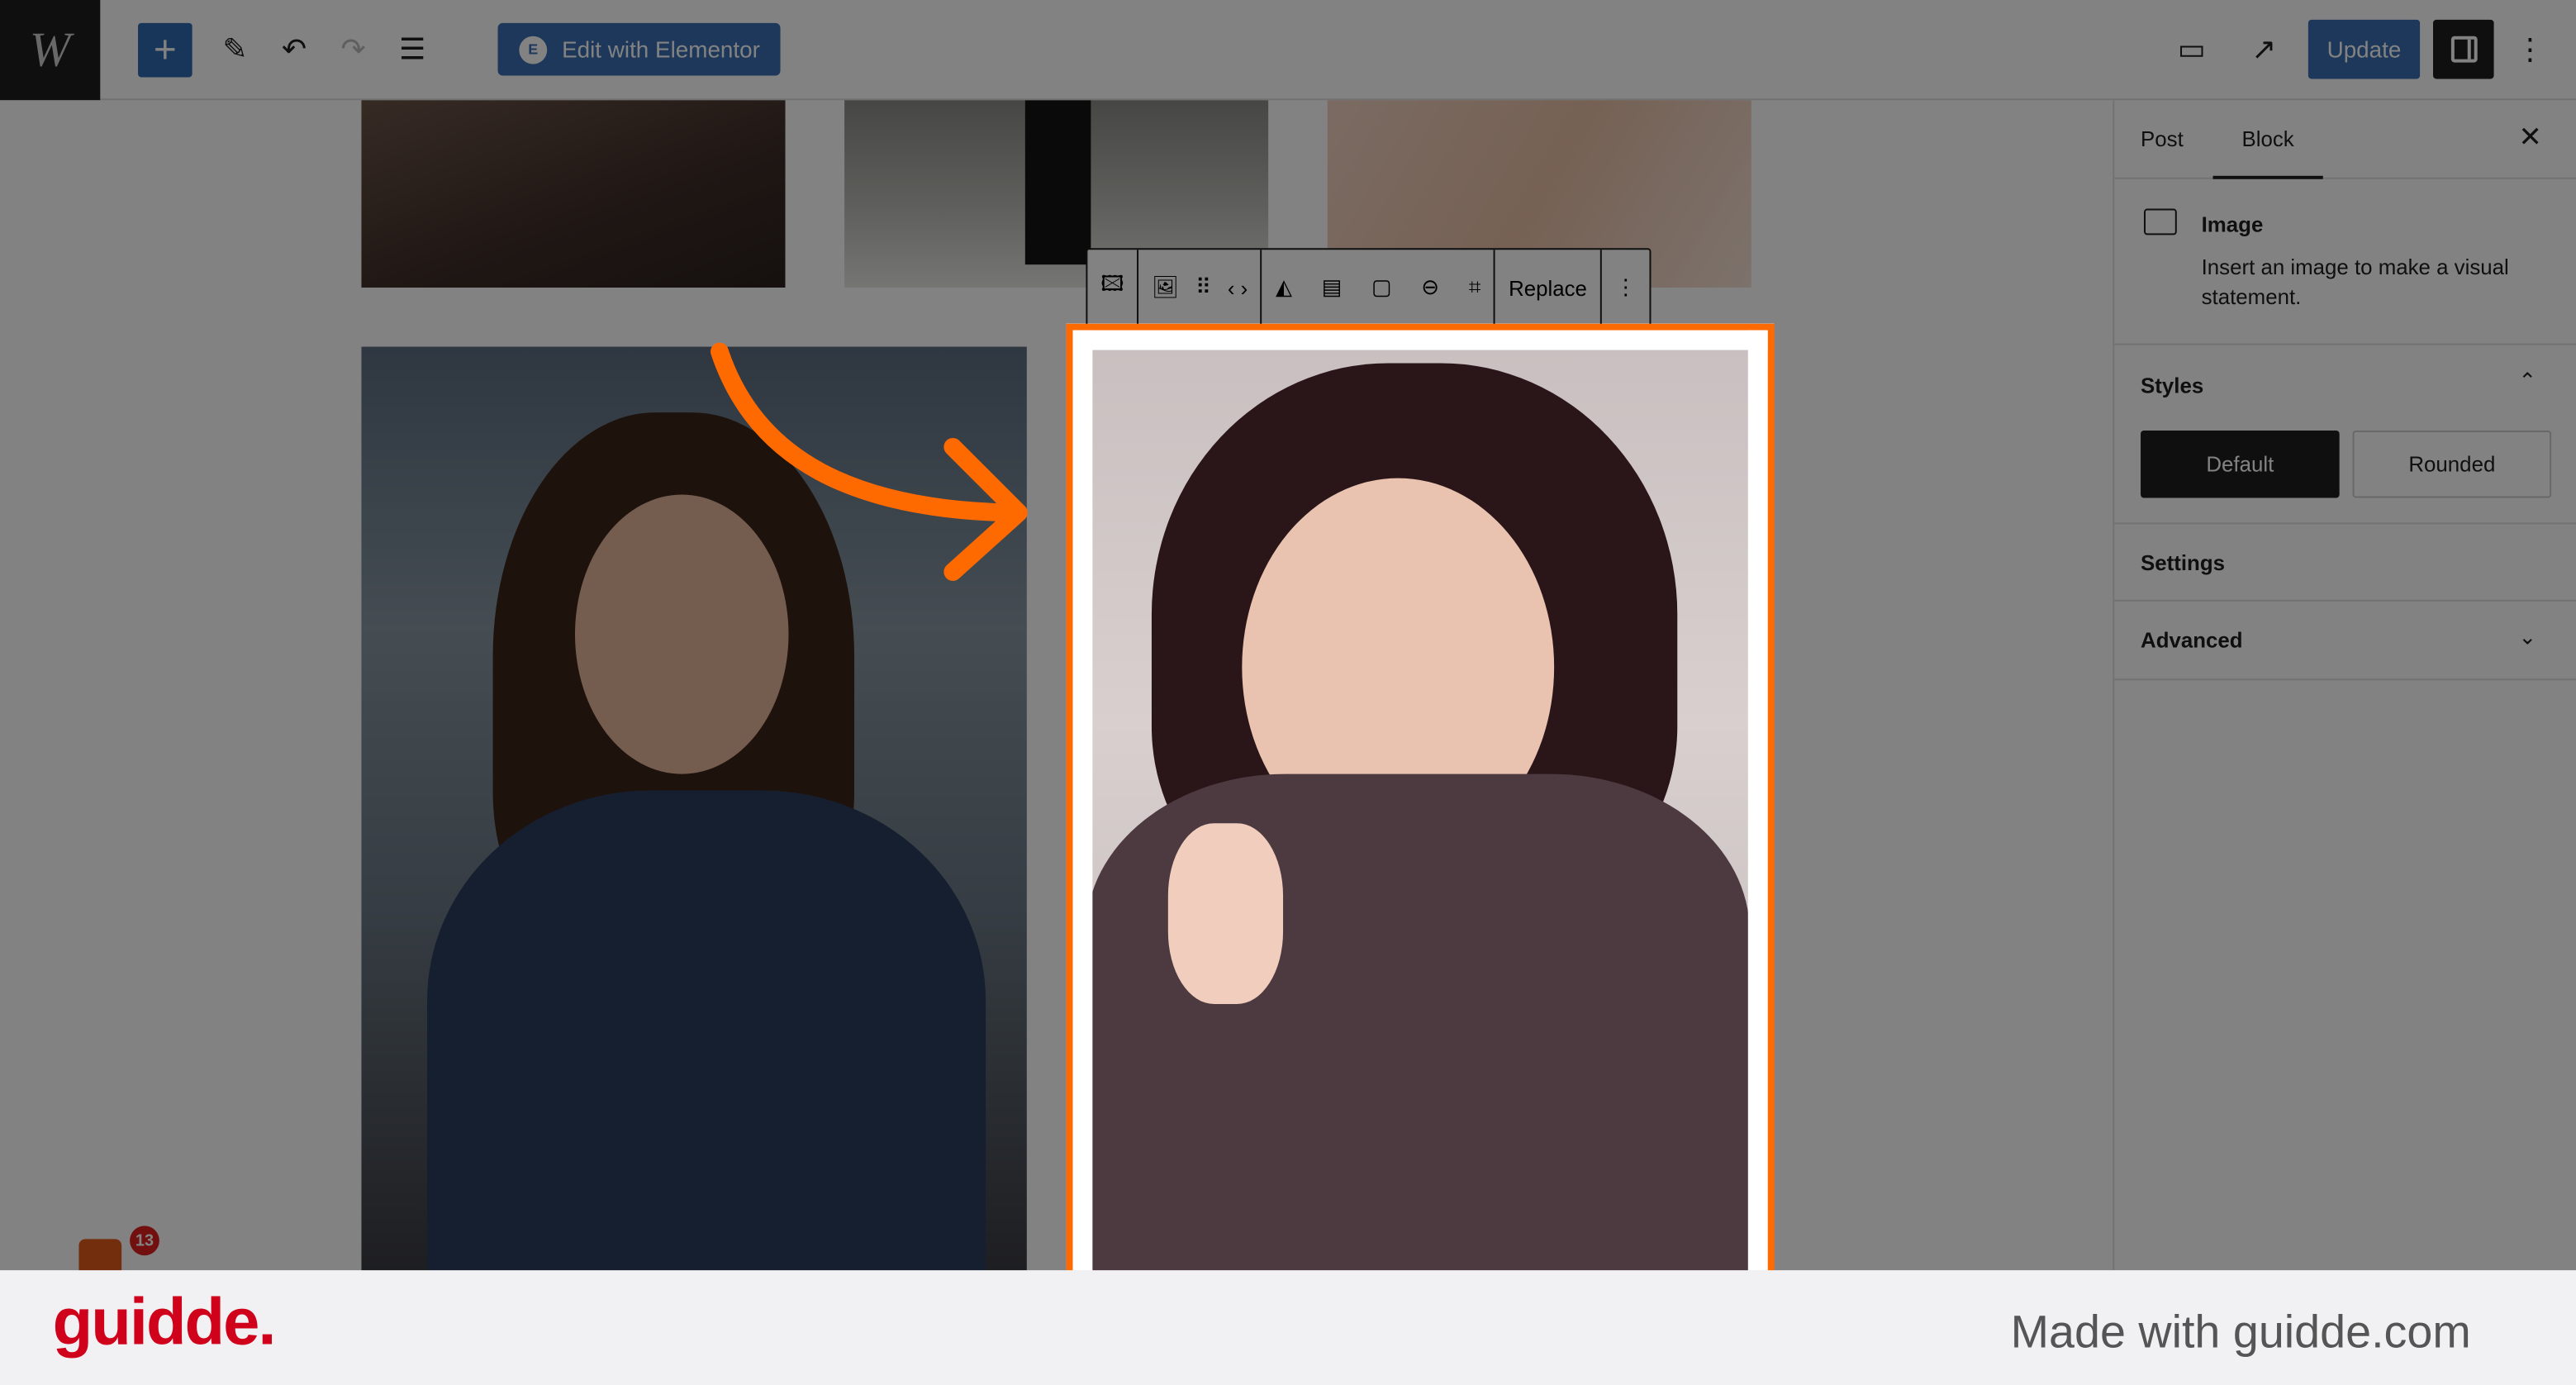  I want to click on update-button: Update, so click(2364, 49).